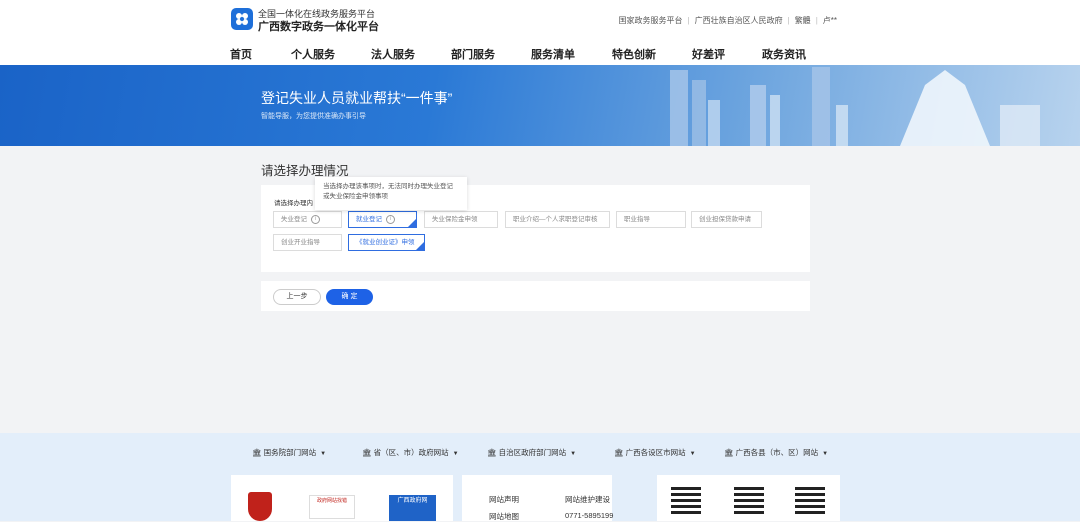 Image resolution: width=1080 pixels, height=522 pixels. I want to click on footer-link-label: 自治区政府部门网站, so click(532, 452).